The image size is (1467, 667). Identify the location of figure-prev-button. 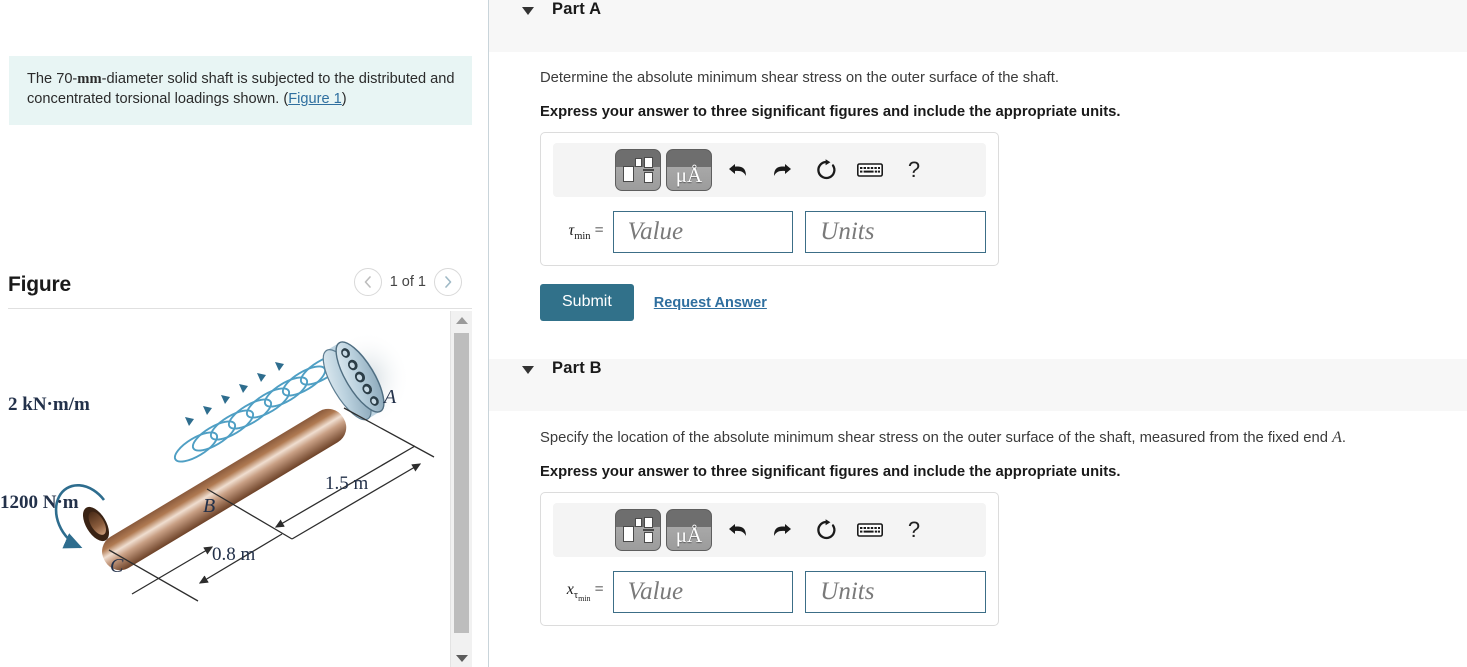
(367, 282).